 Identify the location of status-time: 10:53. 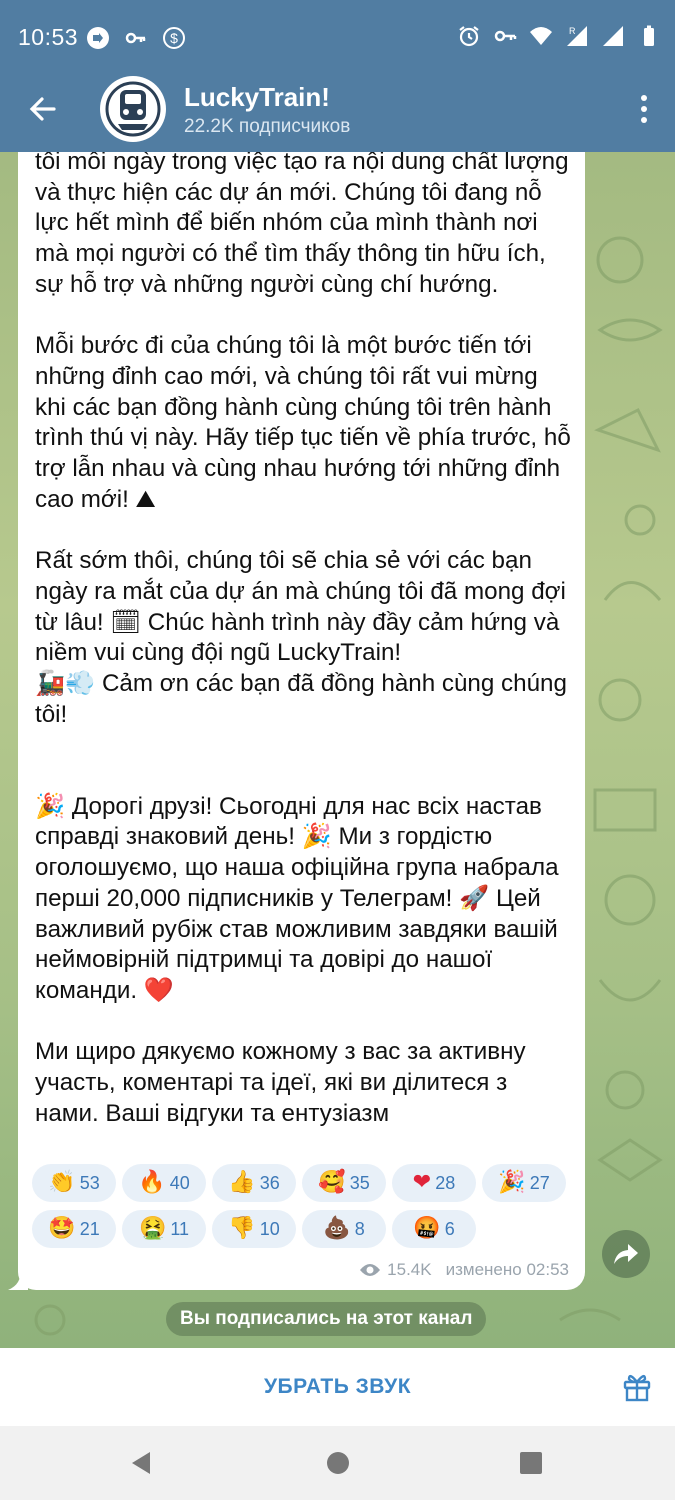
(48, 37).